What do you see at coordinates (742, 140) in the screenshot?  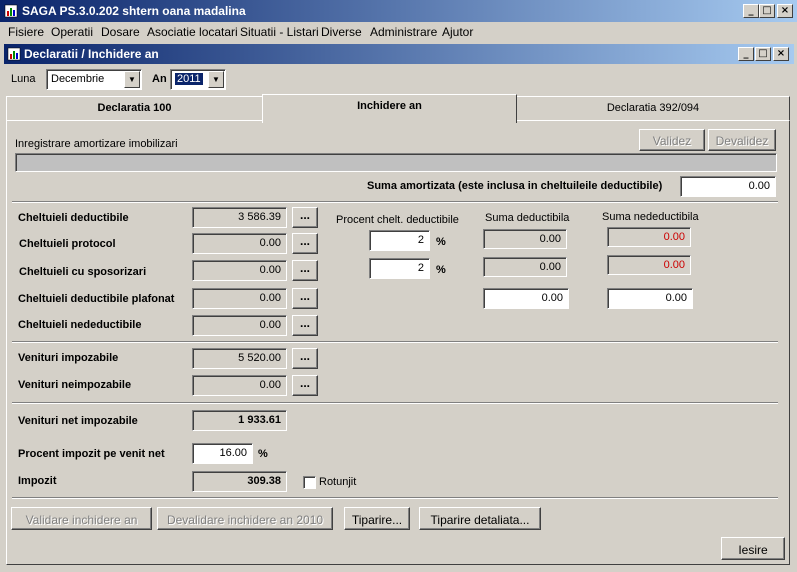 I see `devalidez-button: Devalidez` at bounding box center [742, 140].